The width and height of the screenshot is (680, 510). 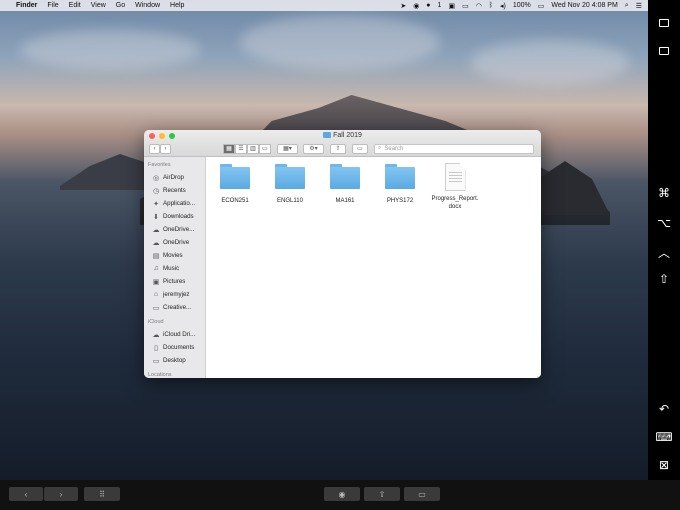 I want to click on search-field: ⌕ Search, so click(x=454, y=148).